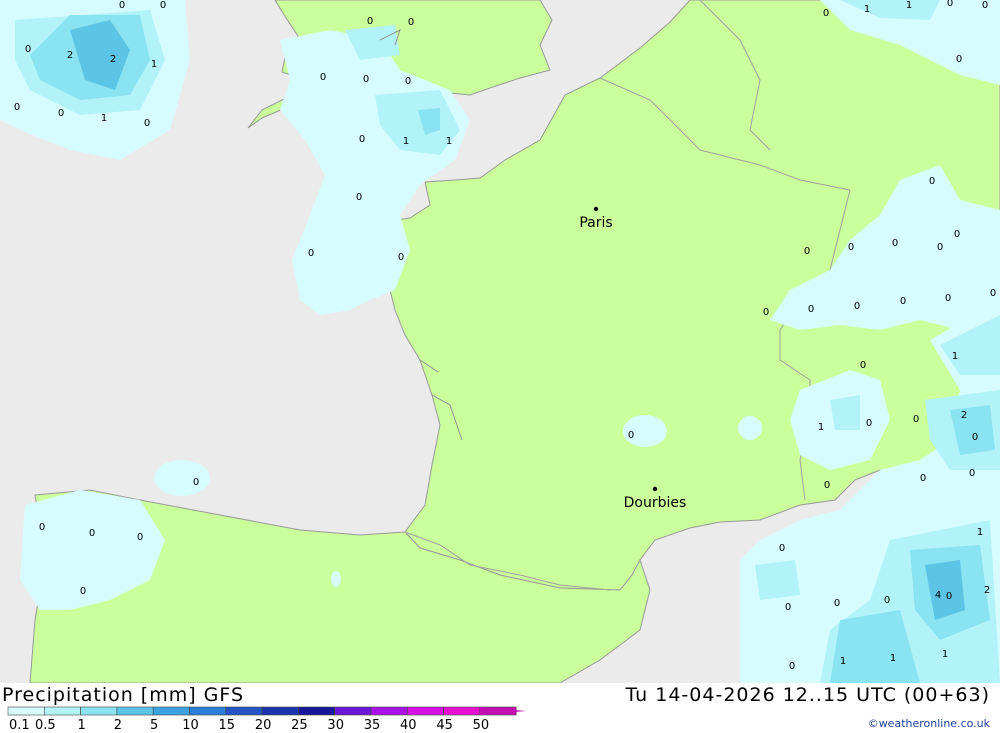  Describe the element at coordinates (263, 725) in the screenshot. I see `legend-label: 20` at that location.